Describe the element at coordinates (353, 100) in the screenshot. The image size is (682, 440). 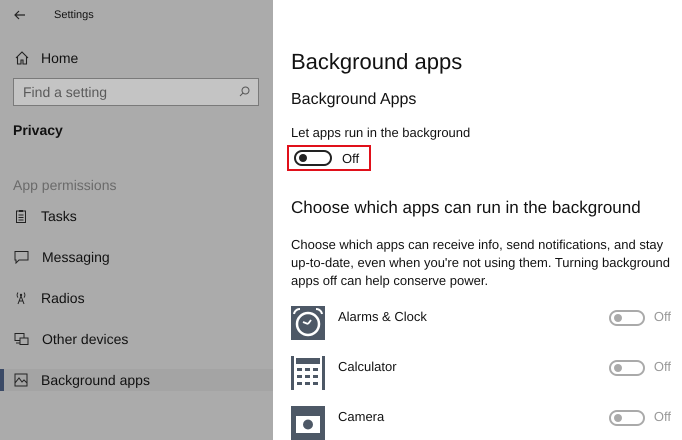
I see `section-heading: Background Apps` at that location.